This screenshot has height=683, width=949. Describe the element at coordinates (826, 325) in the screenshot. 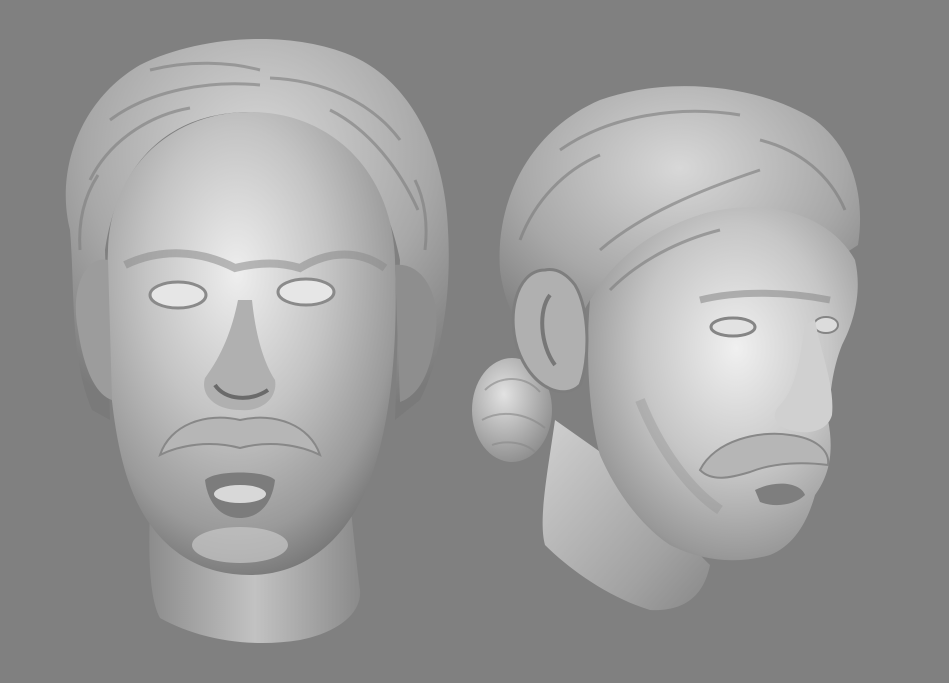

I see `side-right-eye` at that location.